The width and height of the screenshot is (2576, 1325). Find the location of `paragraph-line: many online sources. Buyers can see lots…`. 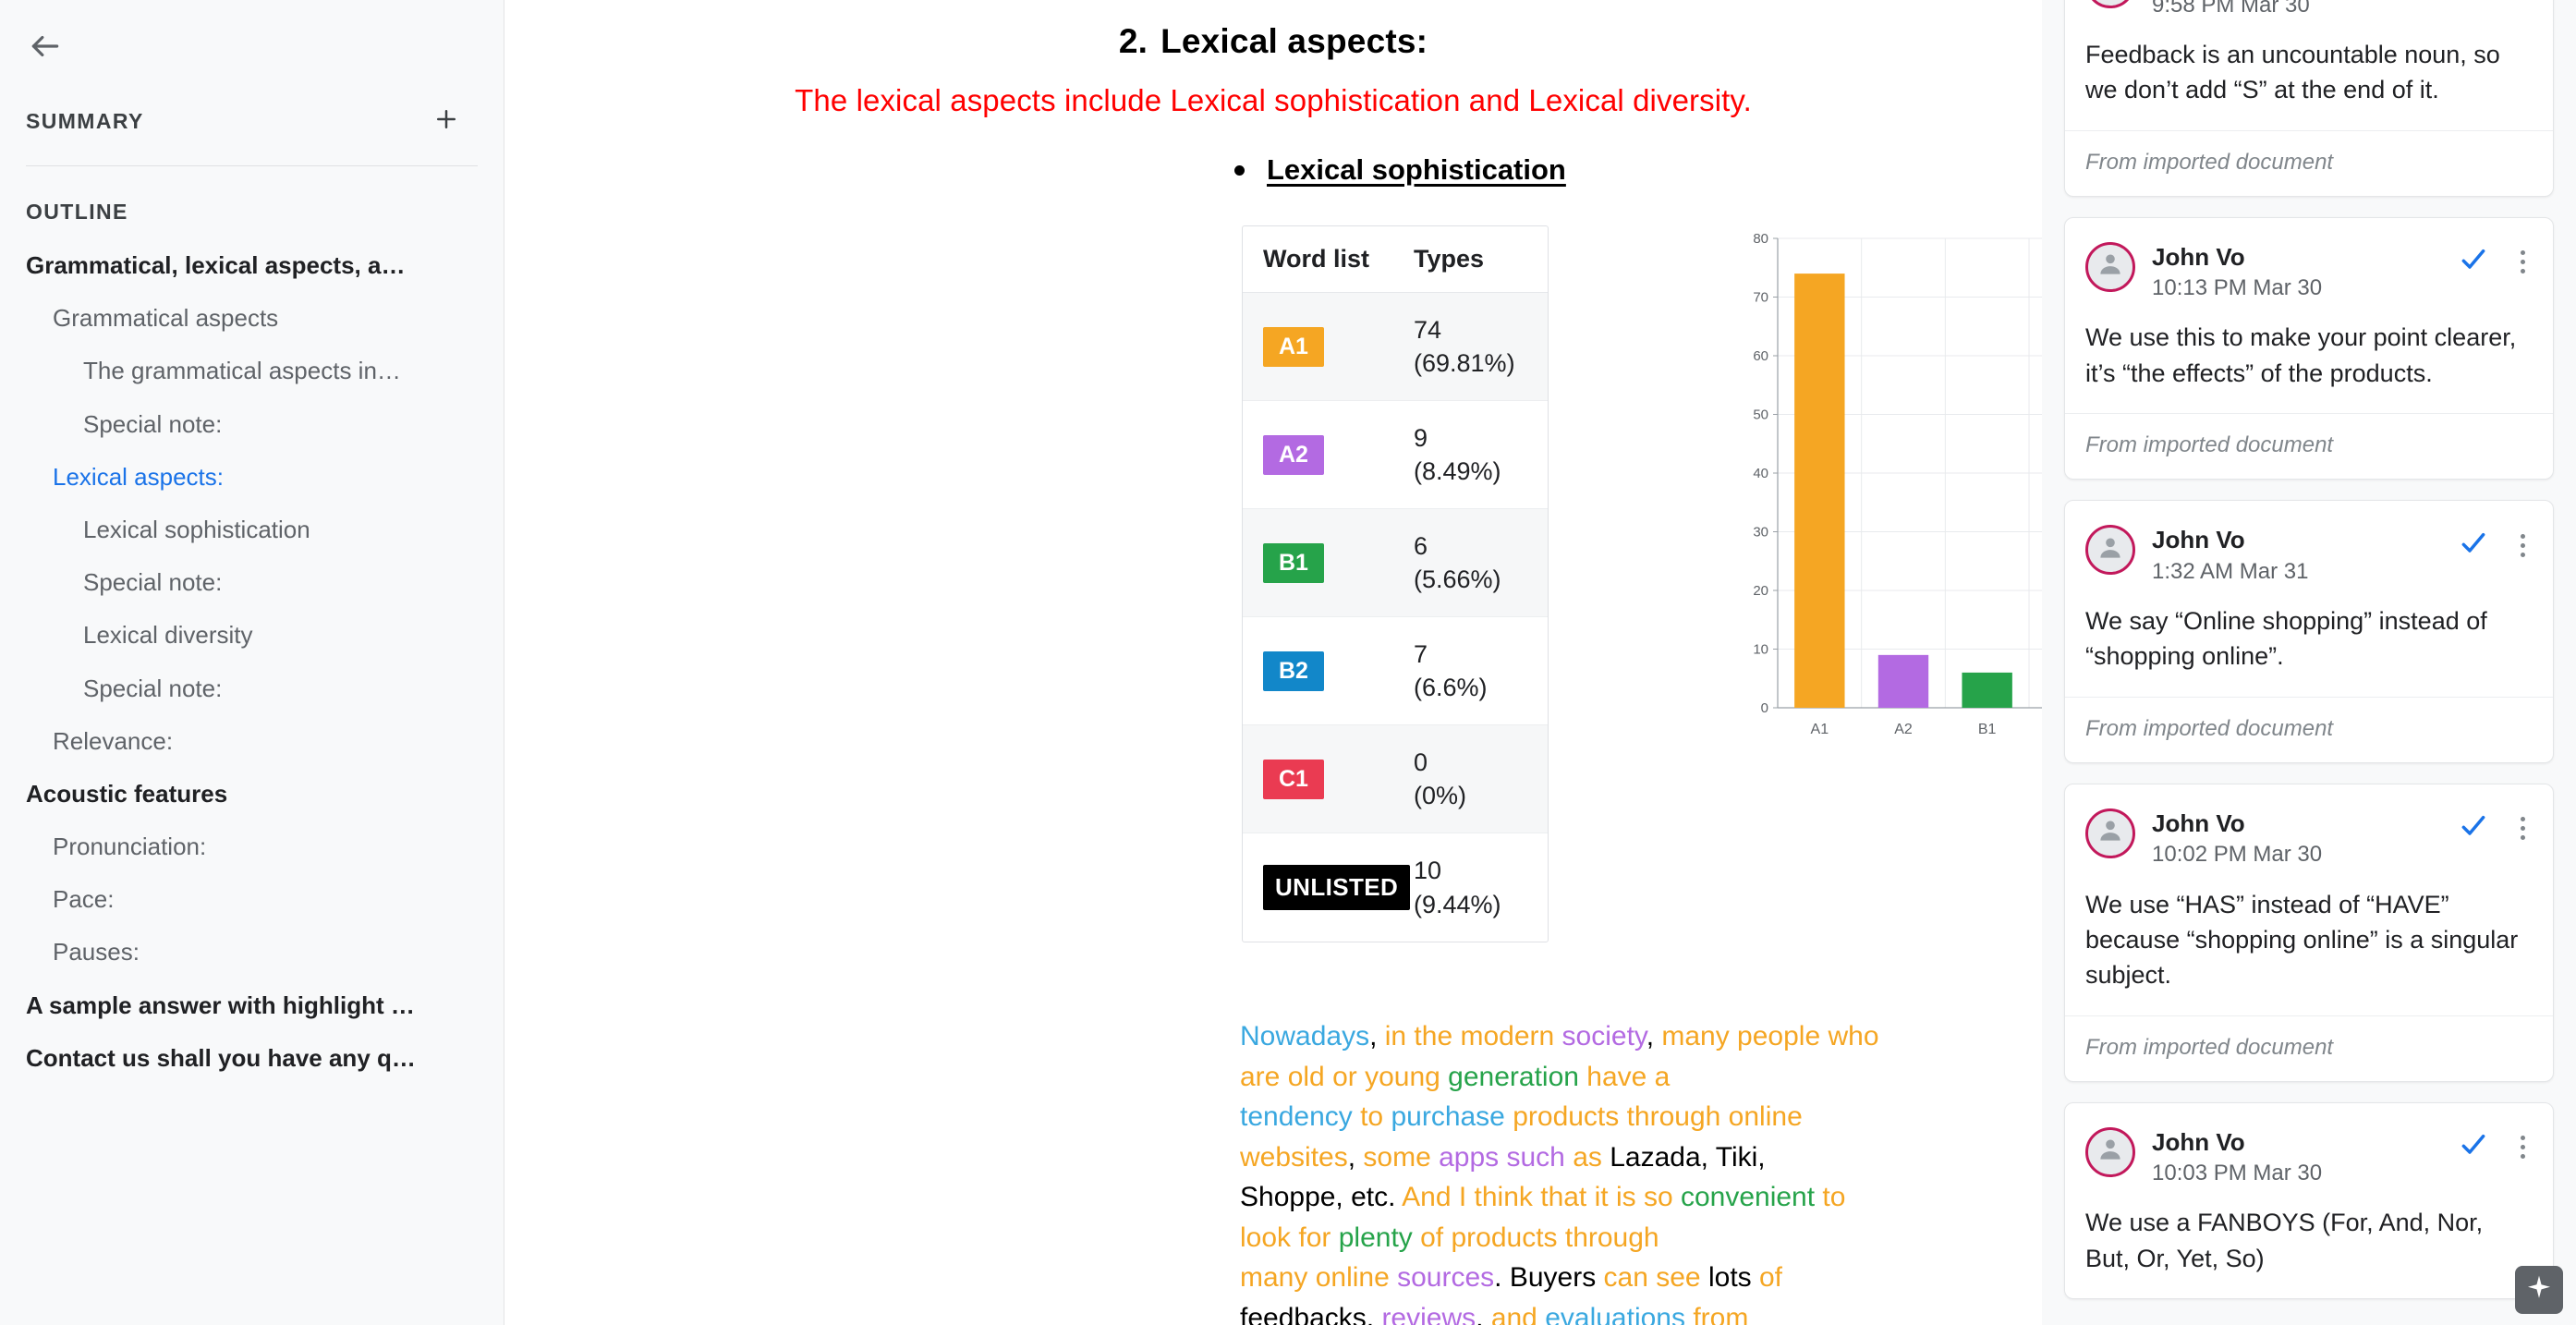

paragraph-line: many online sources. Buyers can see lots… is located at coordinates (1567, 1291).